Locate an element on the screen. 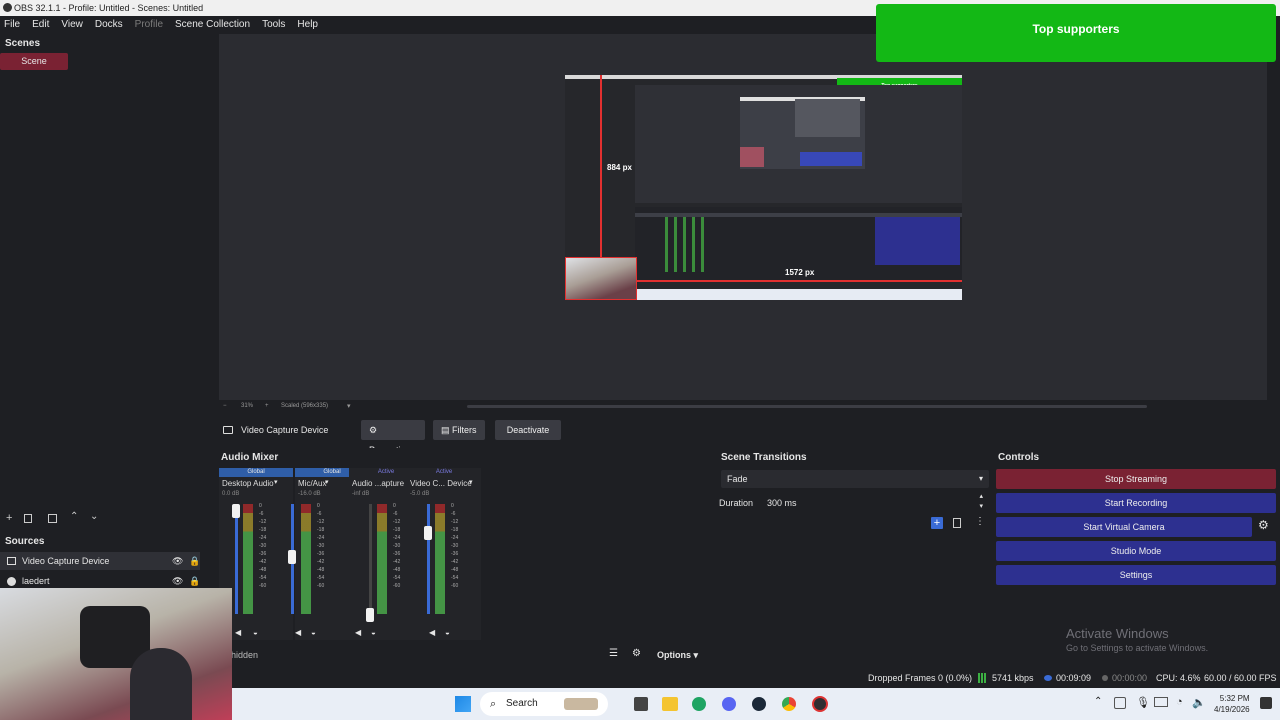  scenes-title: Scenes is located at coordinates (23, 43).